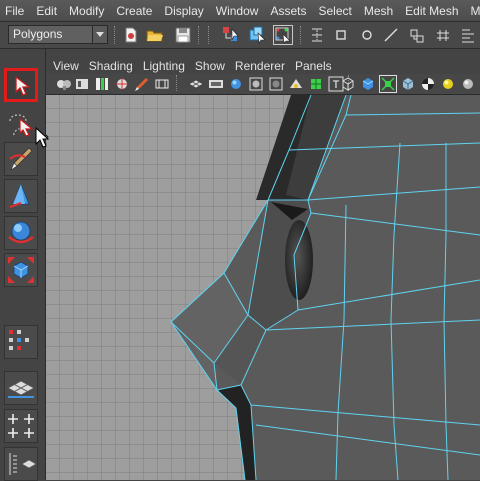 The width and height of the screenshot is (480, 481). Describe the element at coordinates (468, 84) in the screenshot. I see `all-lights-icon` at that location.